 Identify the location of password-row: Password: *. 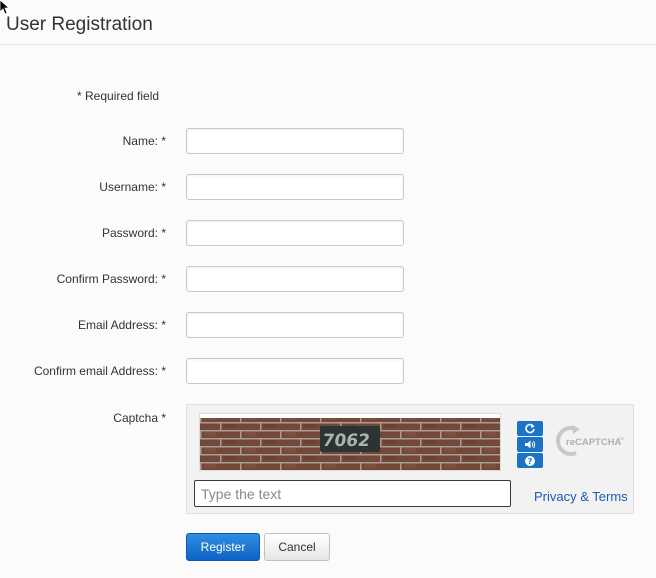
(328, 234).